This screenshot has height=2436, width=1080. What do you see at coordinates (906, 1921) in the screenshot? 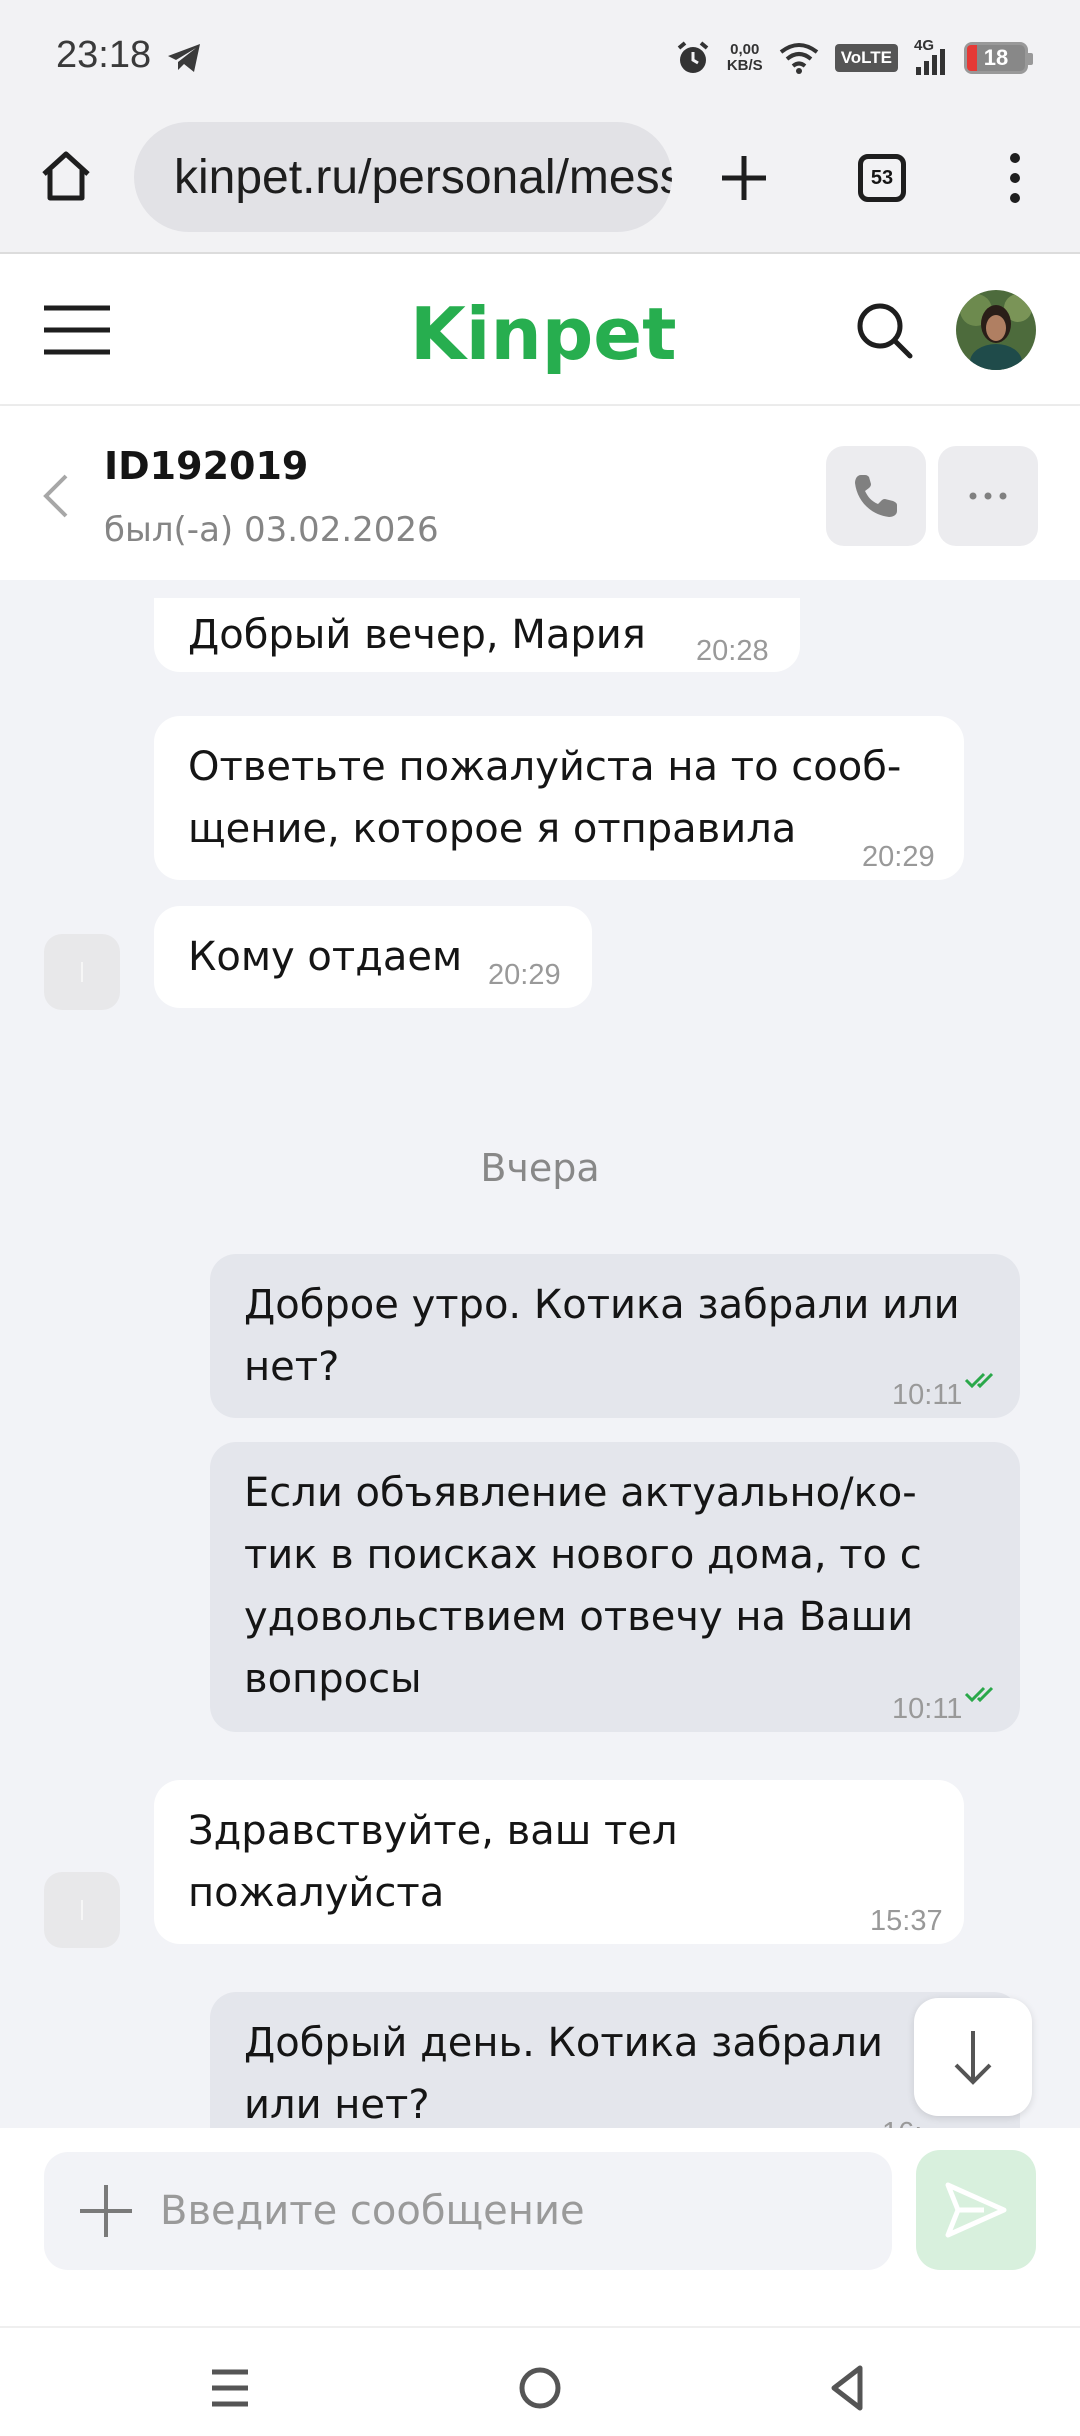
I see `message-time: 15:37` at bounding box center [906, 1921].